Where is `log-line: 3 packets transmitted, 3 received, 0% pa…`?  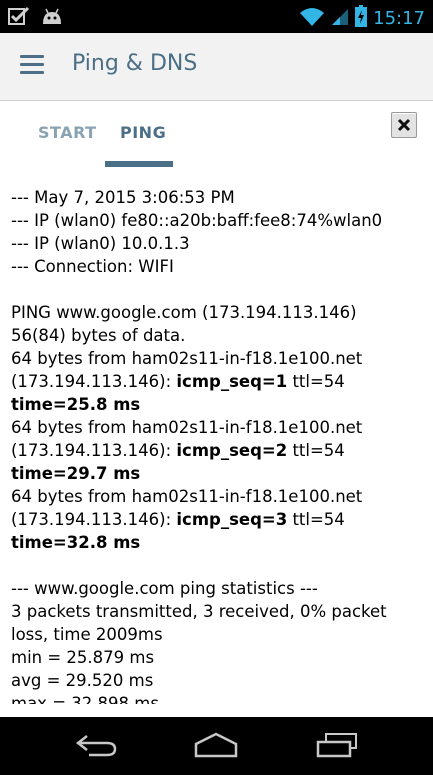
log-line: 3 packets transmitted, 3 received, 0% pa… is located at coordinates (199, 611).